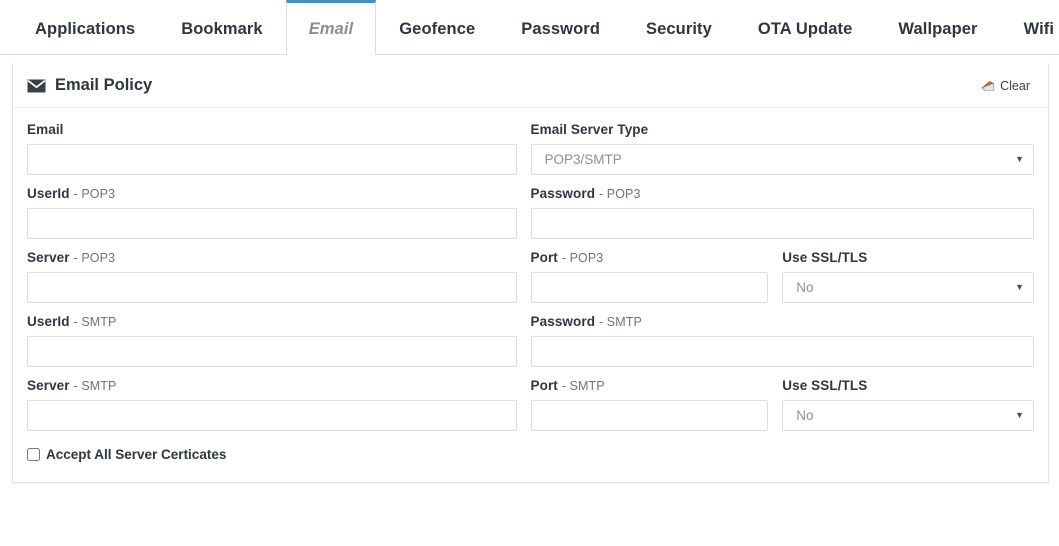 This screenshot has height=546, width=1059. What do you see at coordinates (805, 287) in the screenshot?
I see `ssl-pop3-value: No` at bounding box center [805, 287].